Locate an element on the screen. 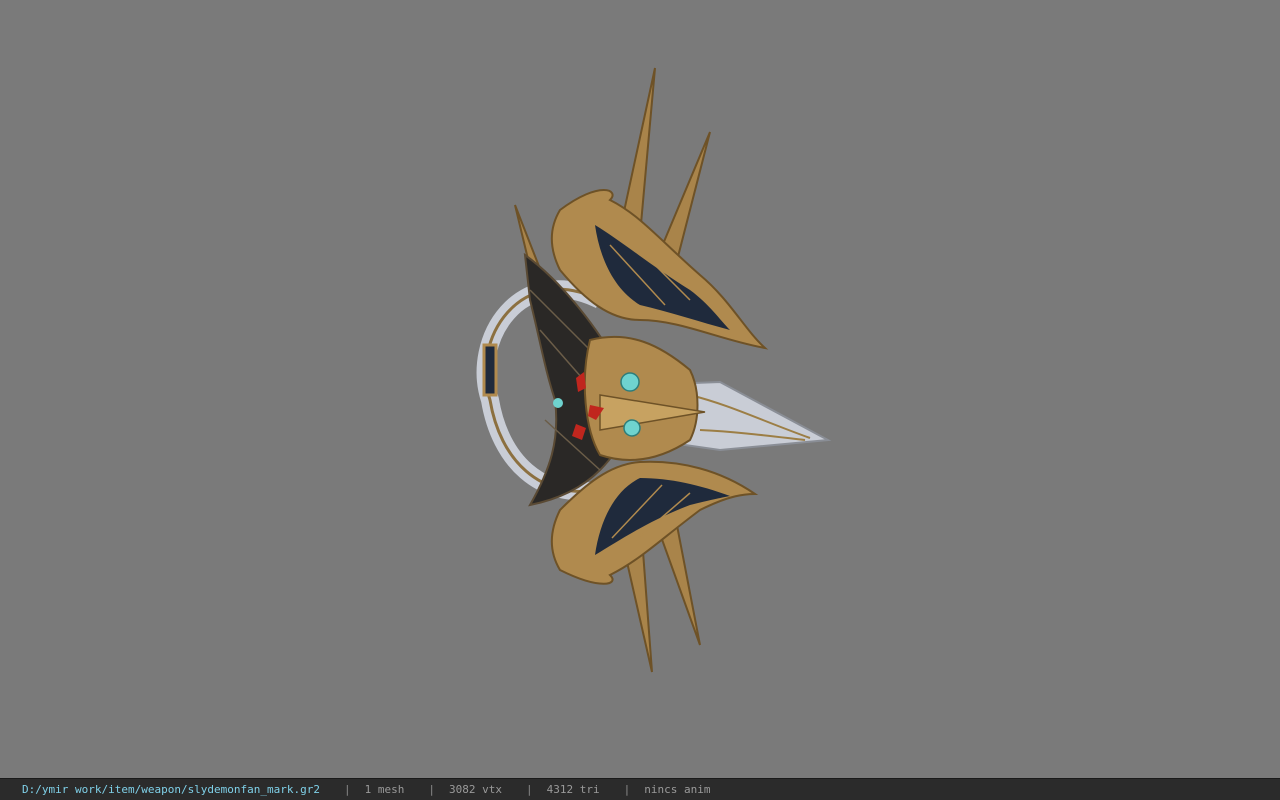 This screenshot has height=800, width=1280. mesh-count-label: 1 mesh is located at coordinates (384, 789).